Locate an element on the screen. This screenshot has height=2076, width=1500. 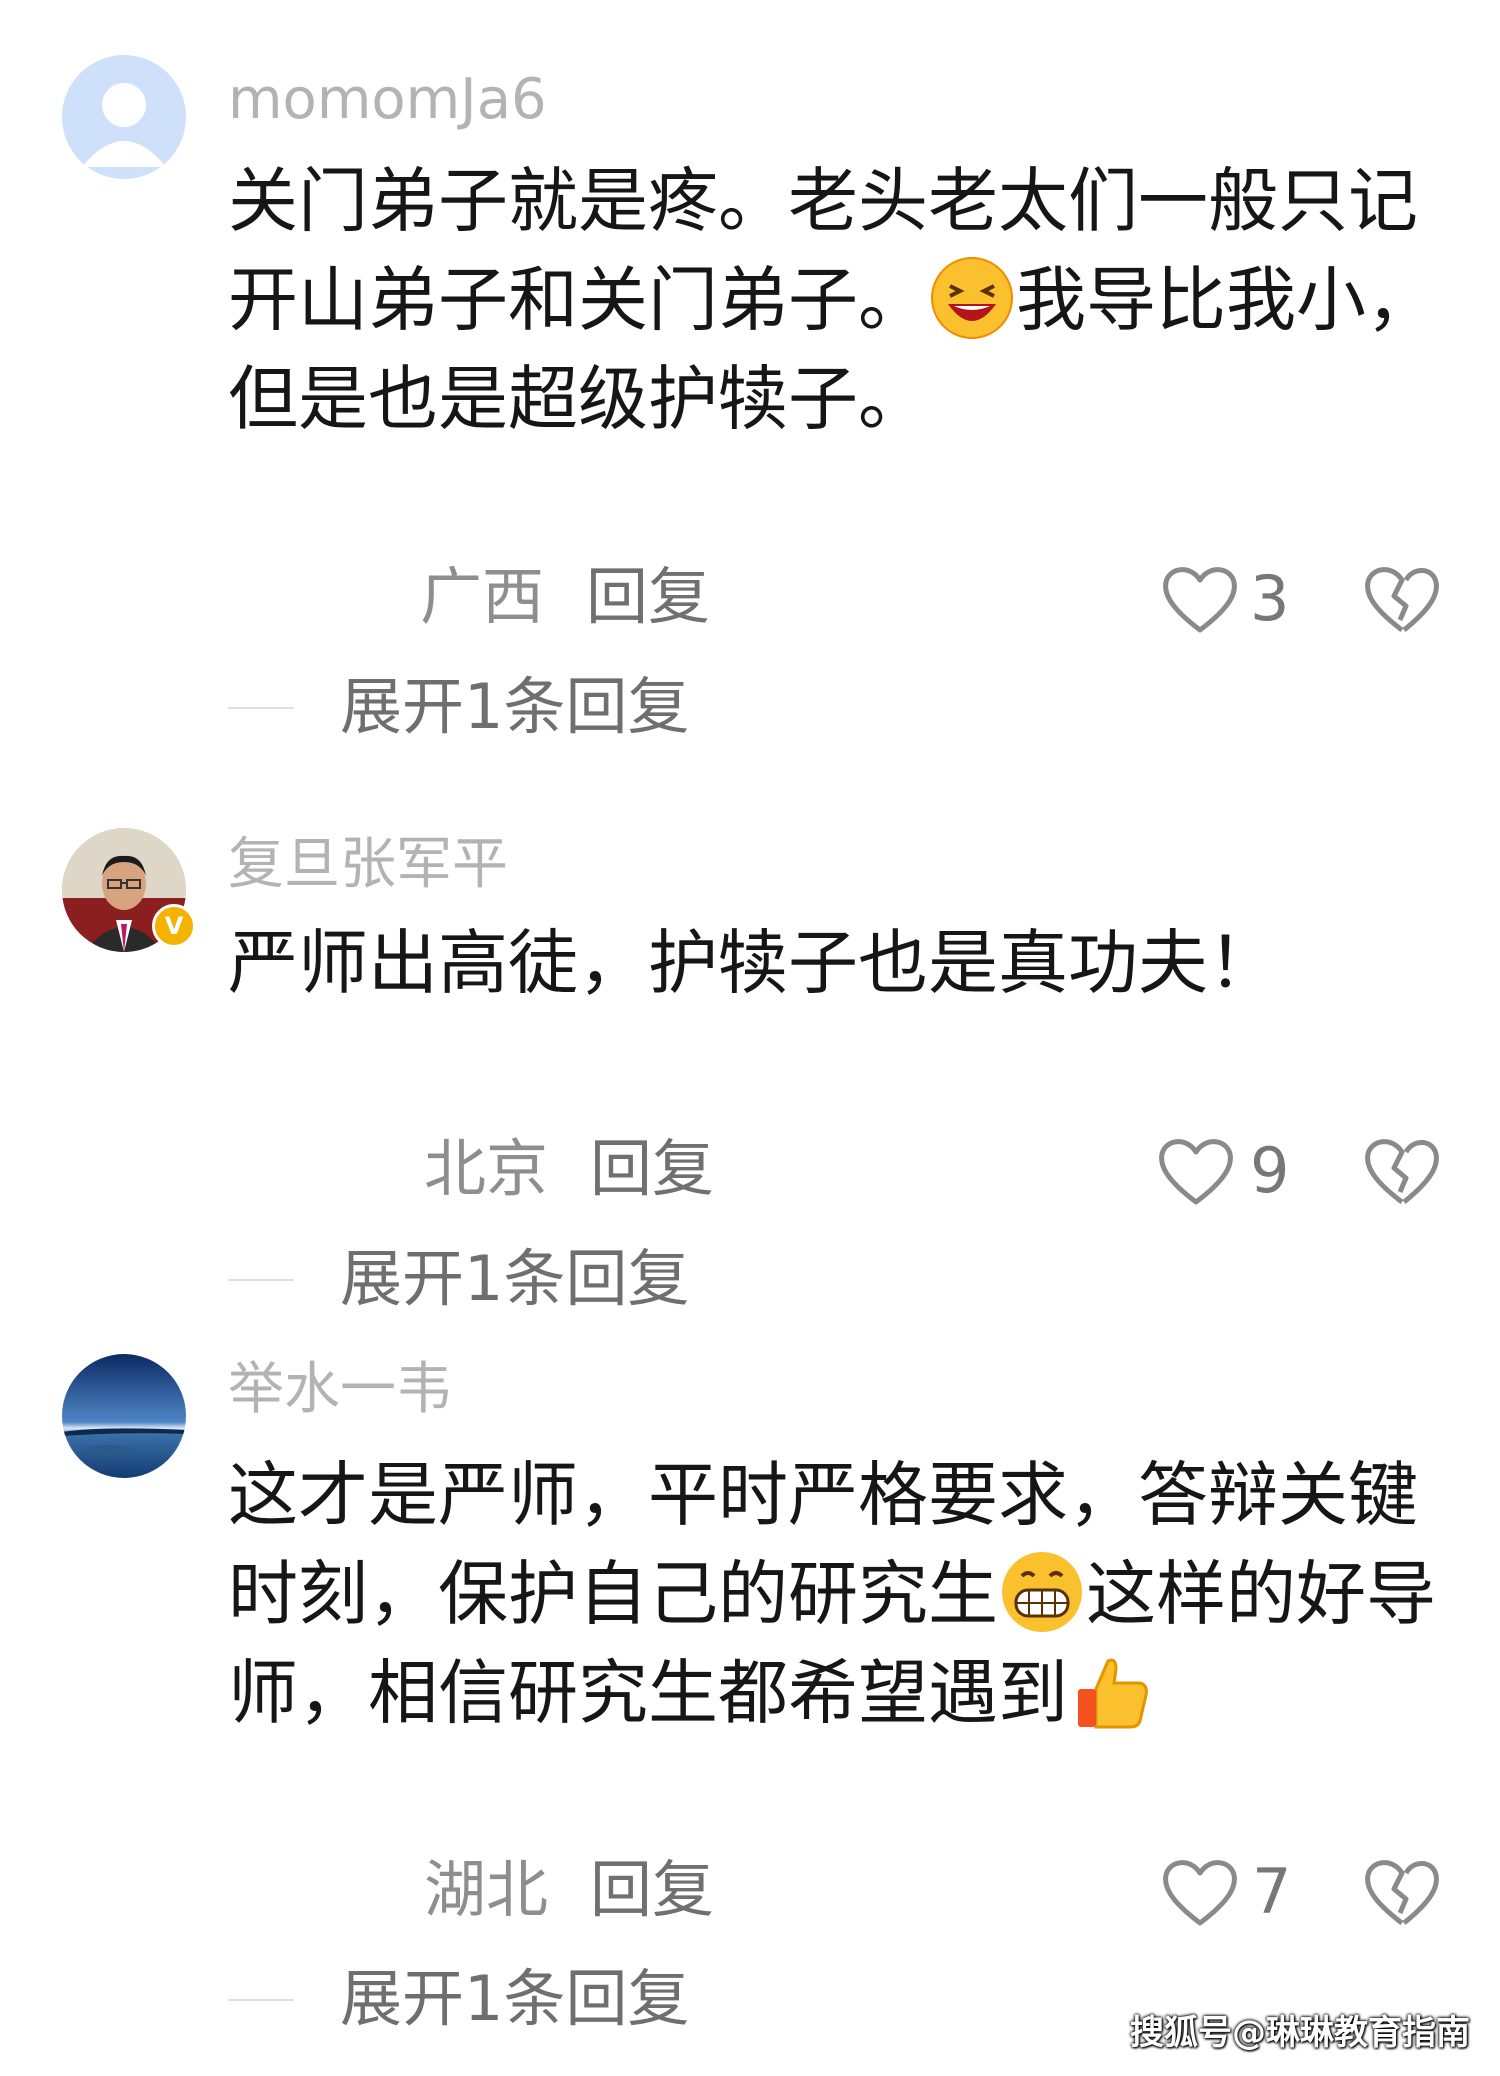
comment-location: 北京 is located at coordinates (486, 1168).